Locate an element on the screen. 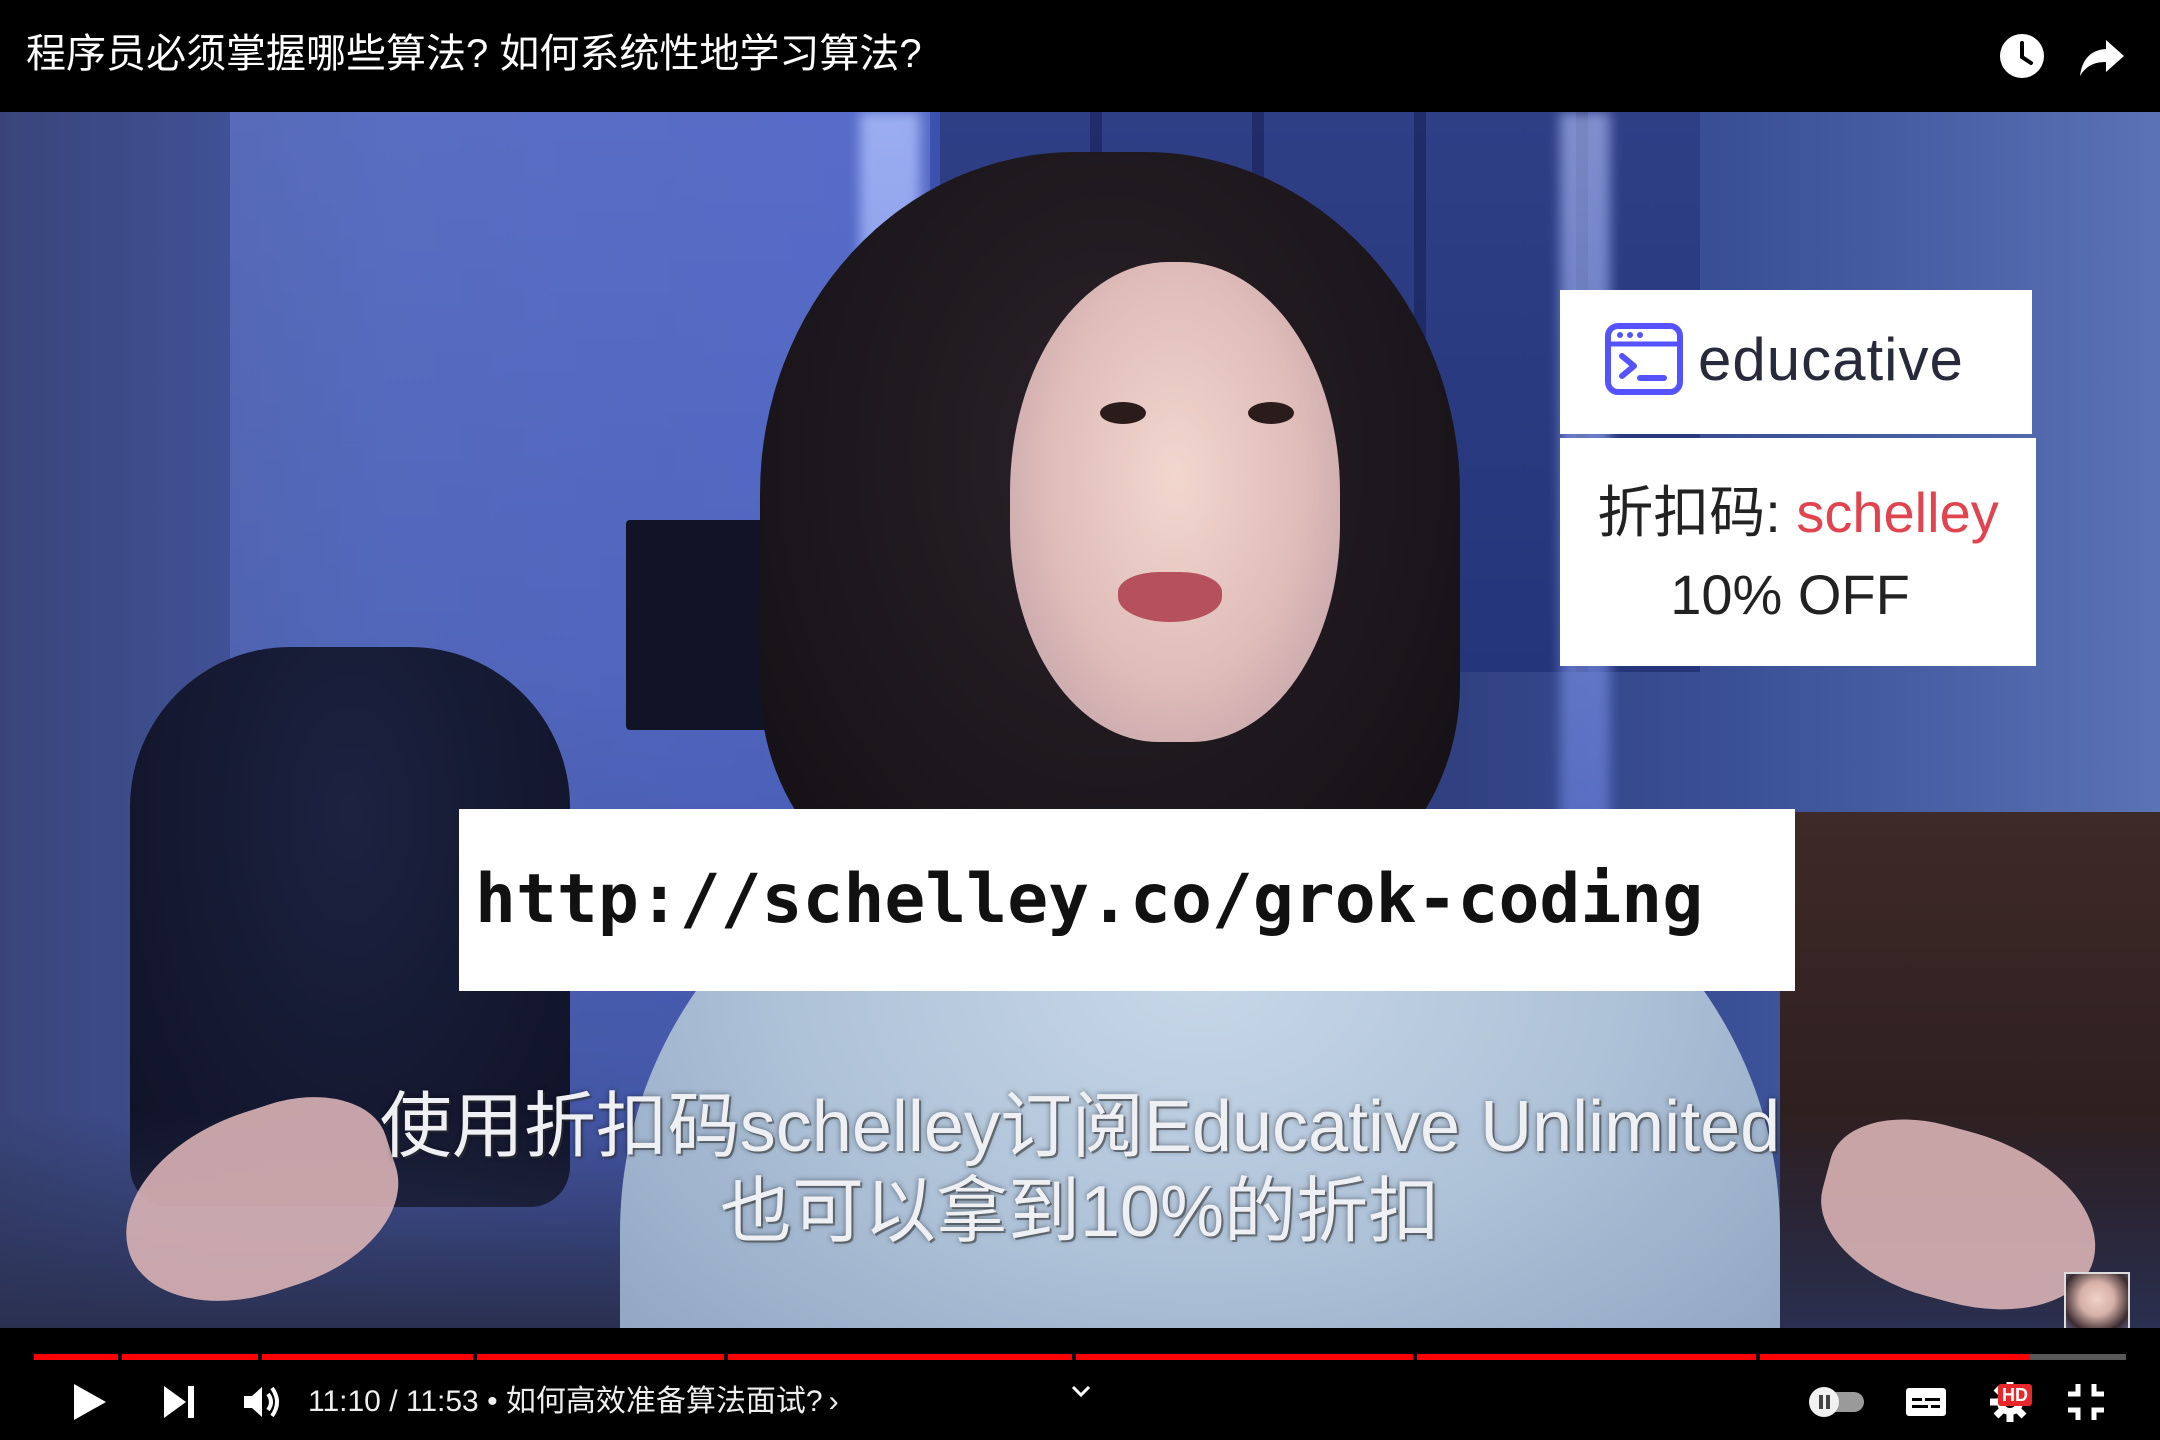  promo-code: schelley is located at coordinates (1897, 512).